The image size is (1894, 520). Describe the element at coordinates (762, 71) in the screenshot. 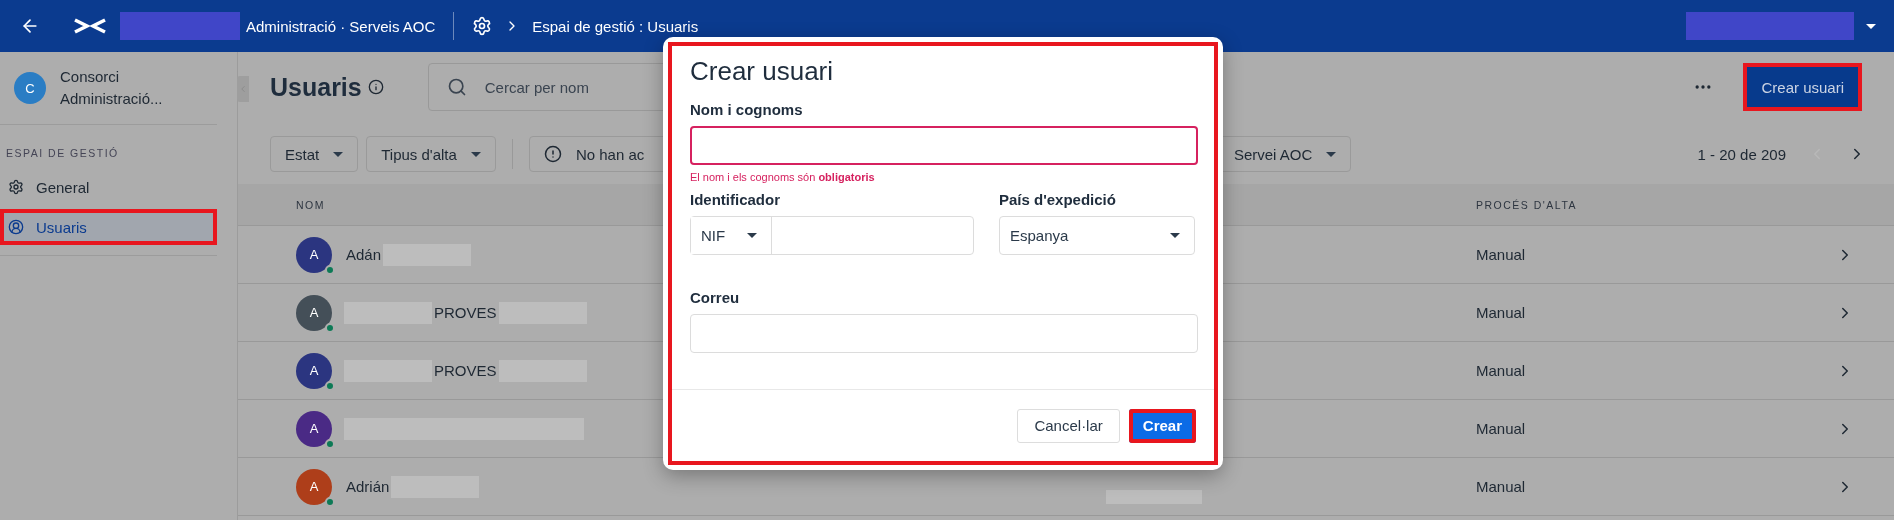

I see `dialog-title: Crear usuari` at that location.